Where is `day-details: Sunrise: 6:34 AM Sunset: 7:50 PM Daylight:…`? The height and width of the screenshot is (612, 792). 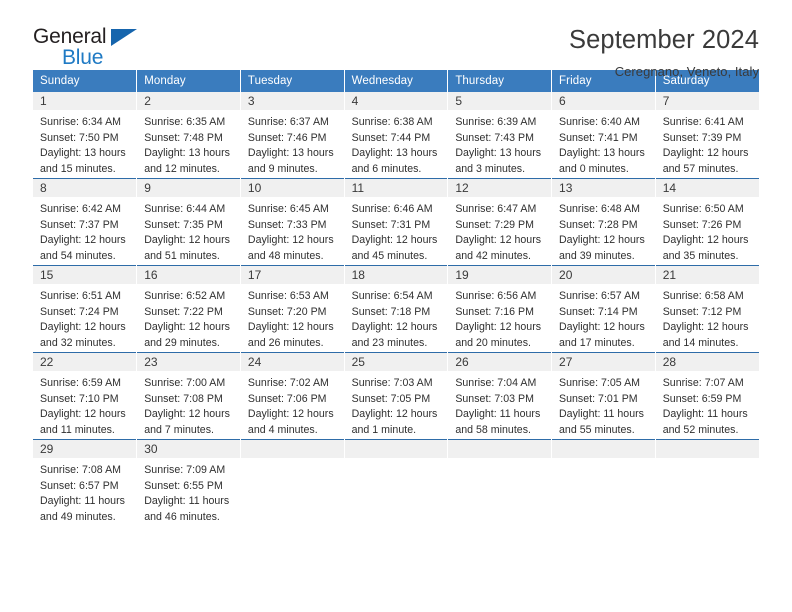 day-details: Sunrise: 6:34 AM Sunset: 7:50 PM Daylight:… is located at coordinates (84, 144).